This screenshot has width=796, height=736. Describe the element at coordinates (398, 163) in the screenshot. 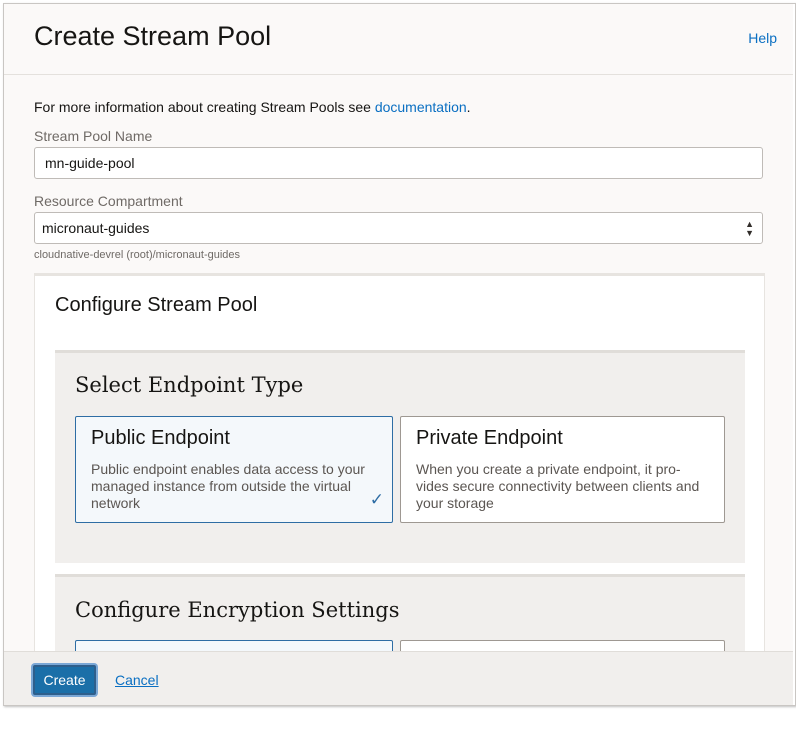

I see `stream-pool-name-input: mn-guide-pool` at that location.